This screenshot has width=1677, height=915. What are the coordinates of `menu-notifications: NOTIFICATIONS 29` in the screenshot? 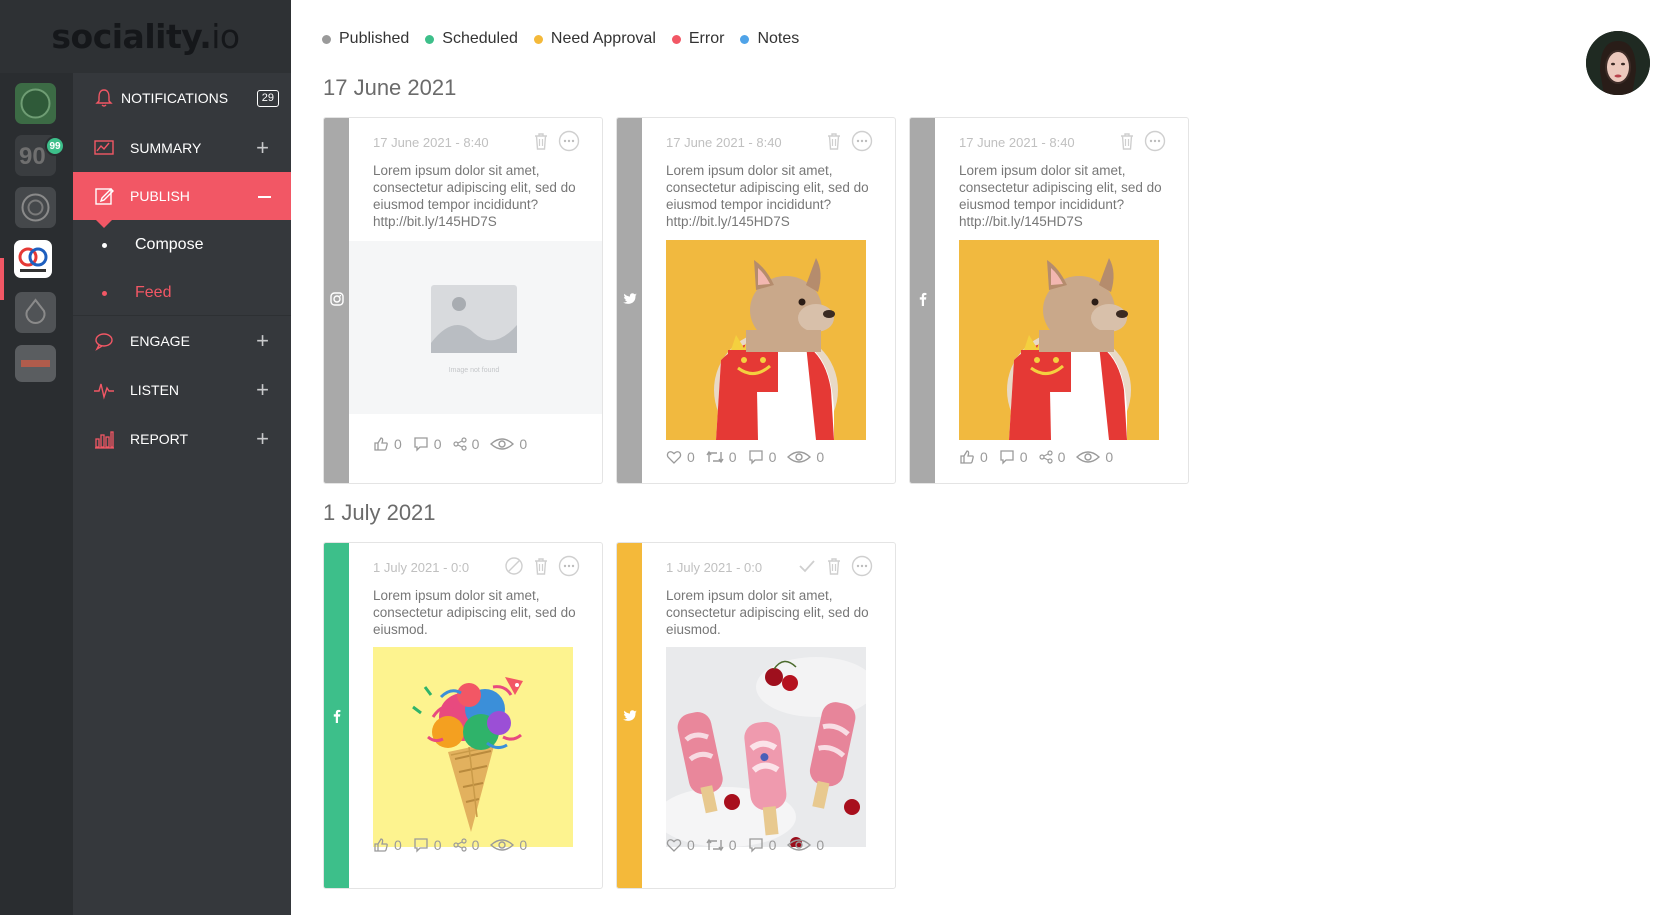 It's located at (182, 98).